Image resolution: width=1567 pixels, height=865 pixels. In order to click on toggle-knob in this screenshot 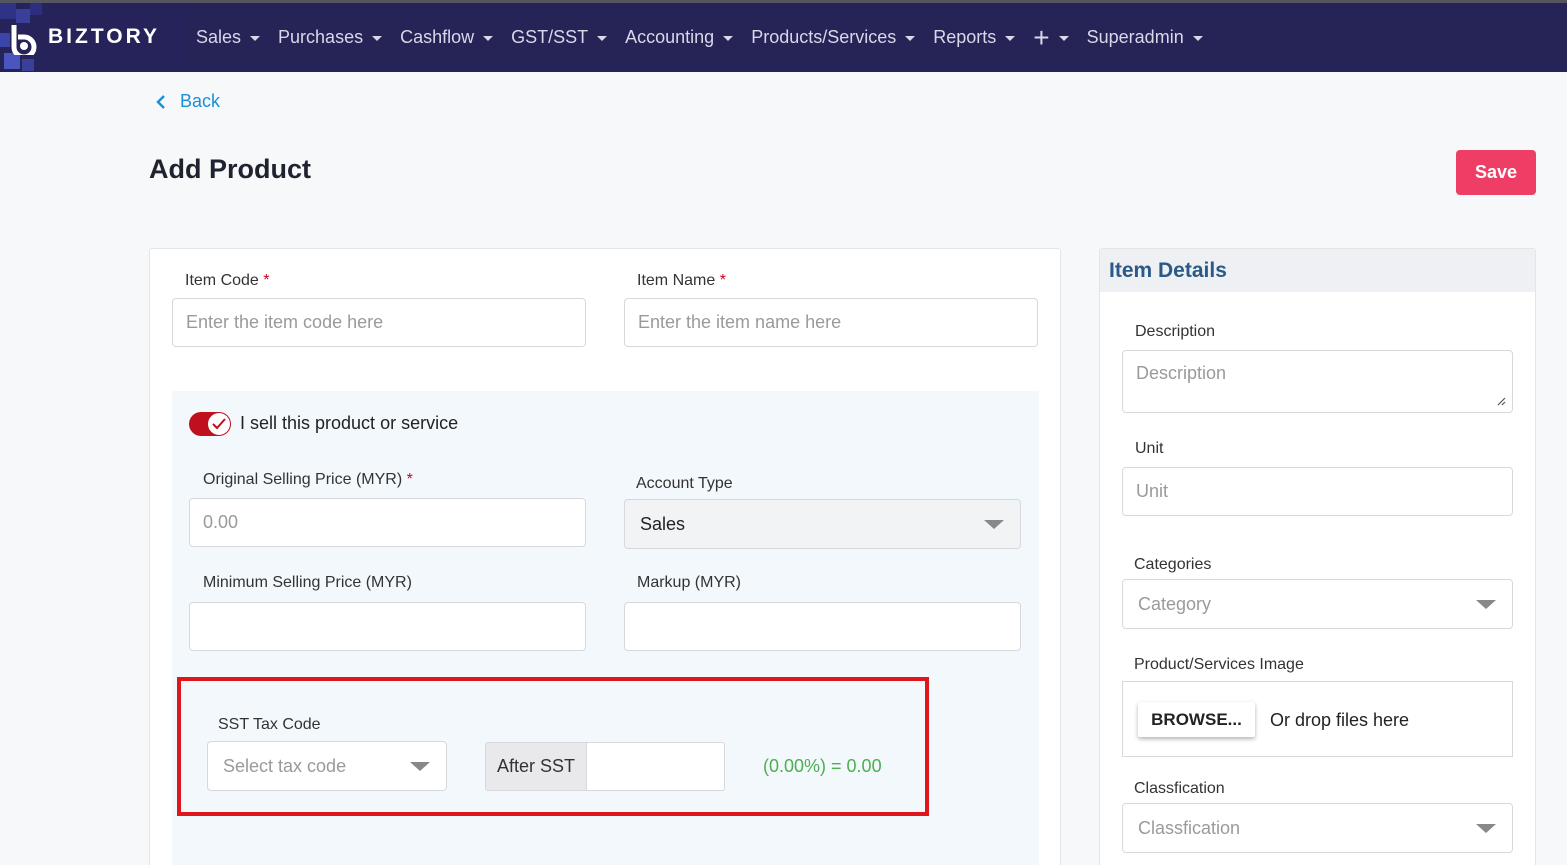, I will do `click(219, 424)`.